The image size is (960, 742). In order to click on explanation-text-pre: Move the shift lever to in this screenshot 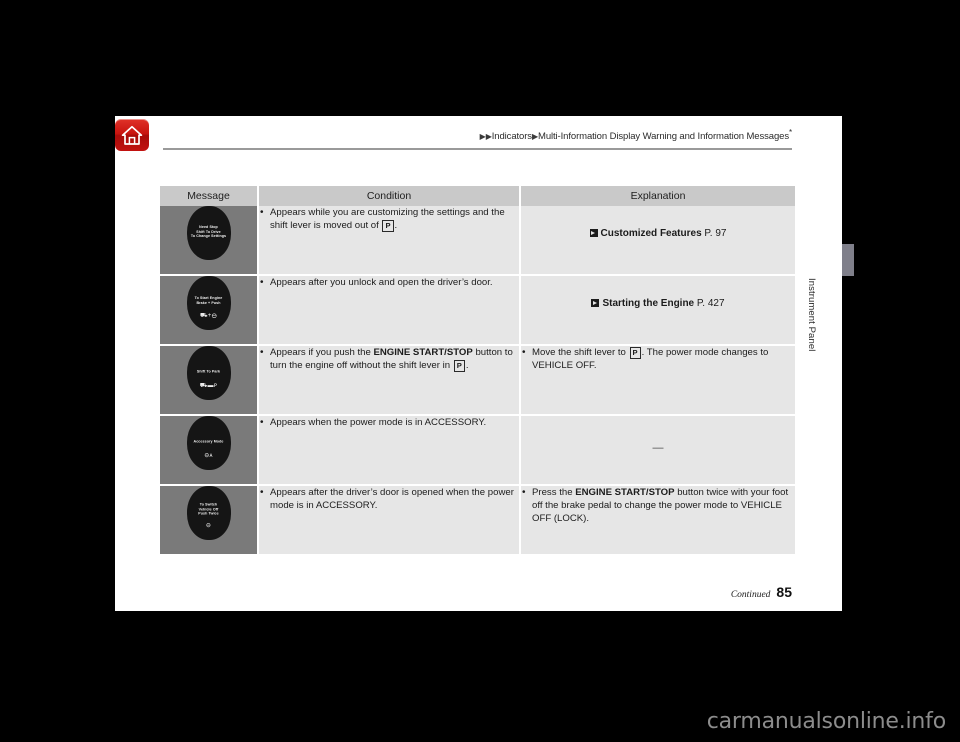, I will do `click(580, 352)`.